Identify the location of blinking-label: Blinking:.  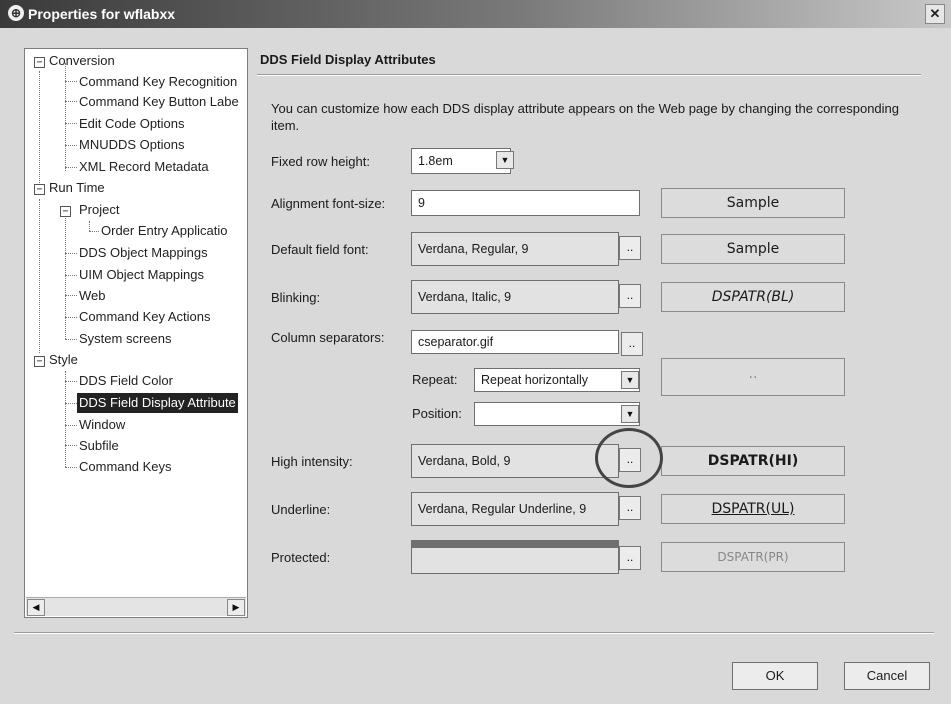
(296, 297).